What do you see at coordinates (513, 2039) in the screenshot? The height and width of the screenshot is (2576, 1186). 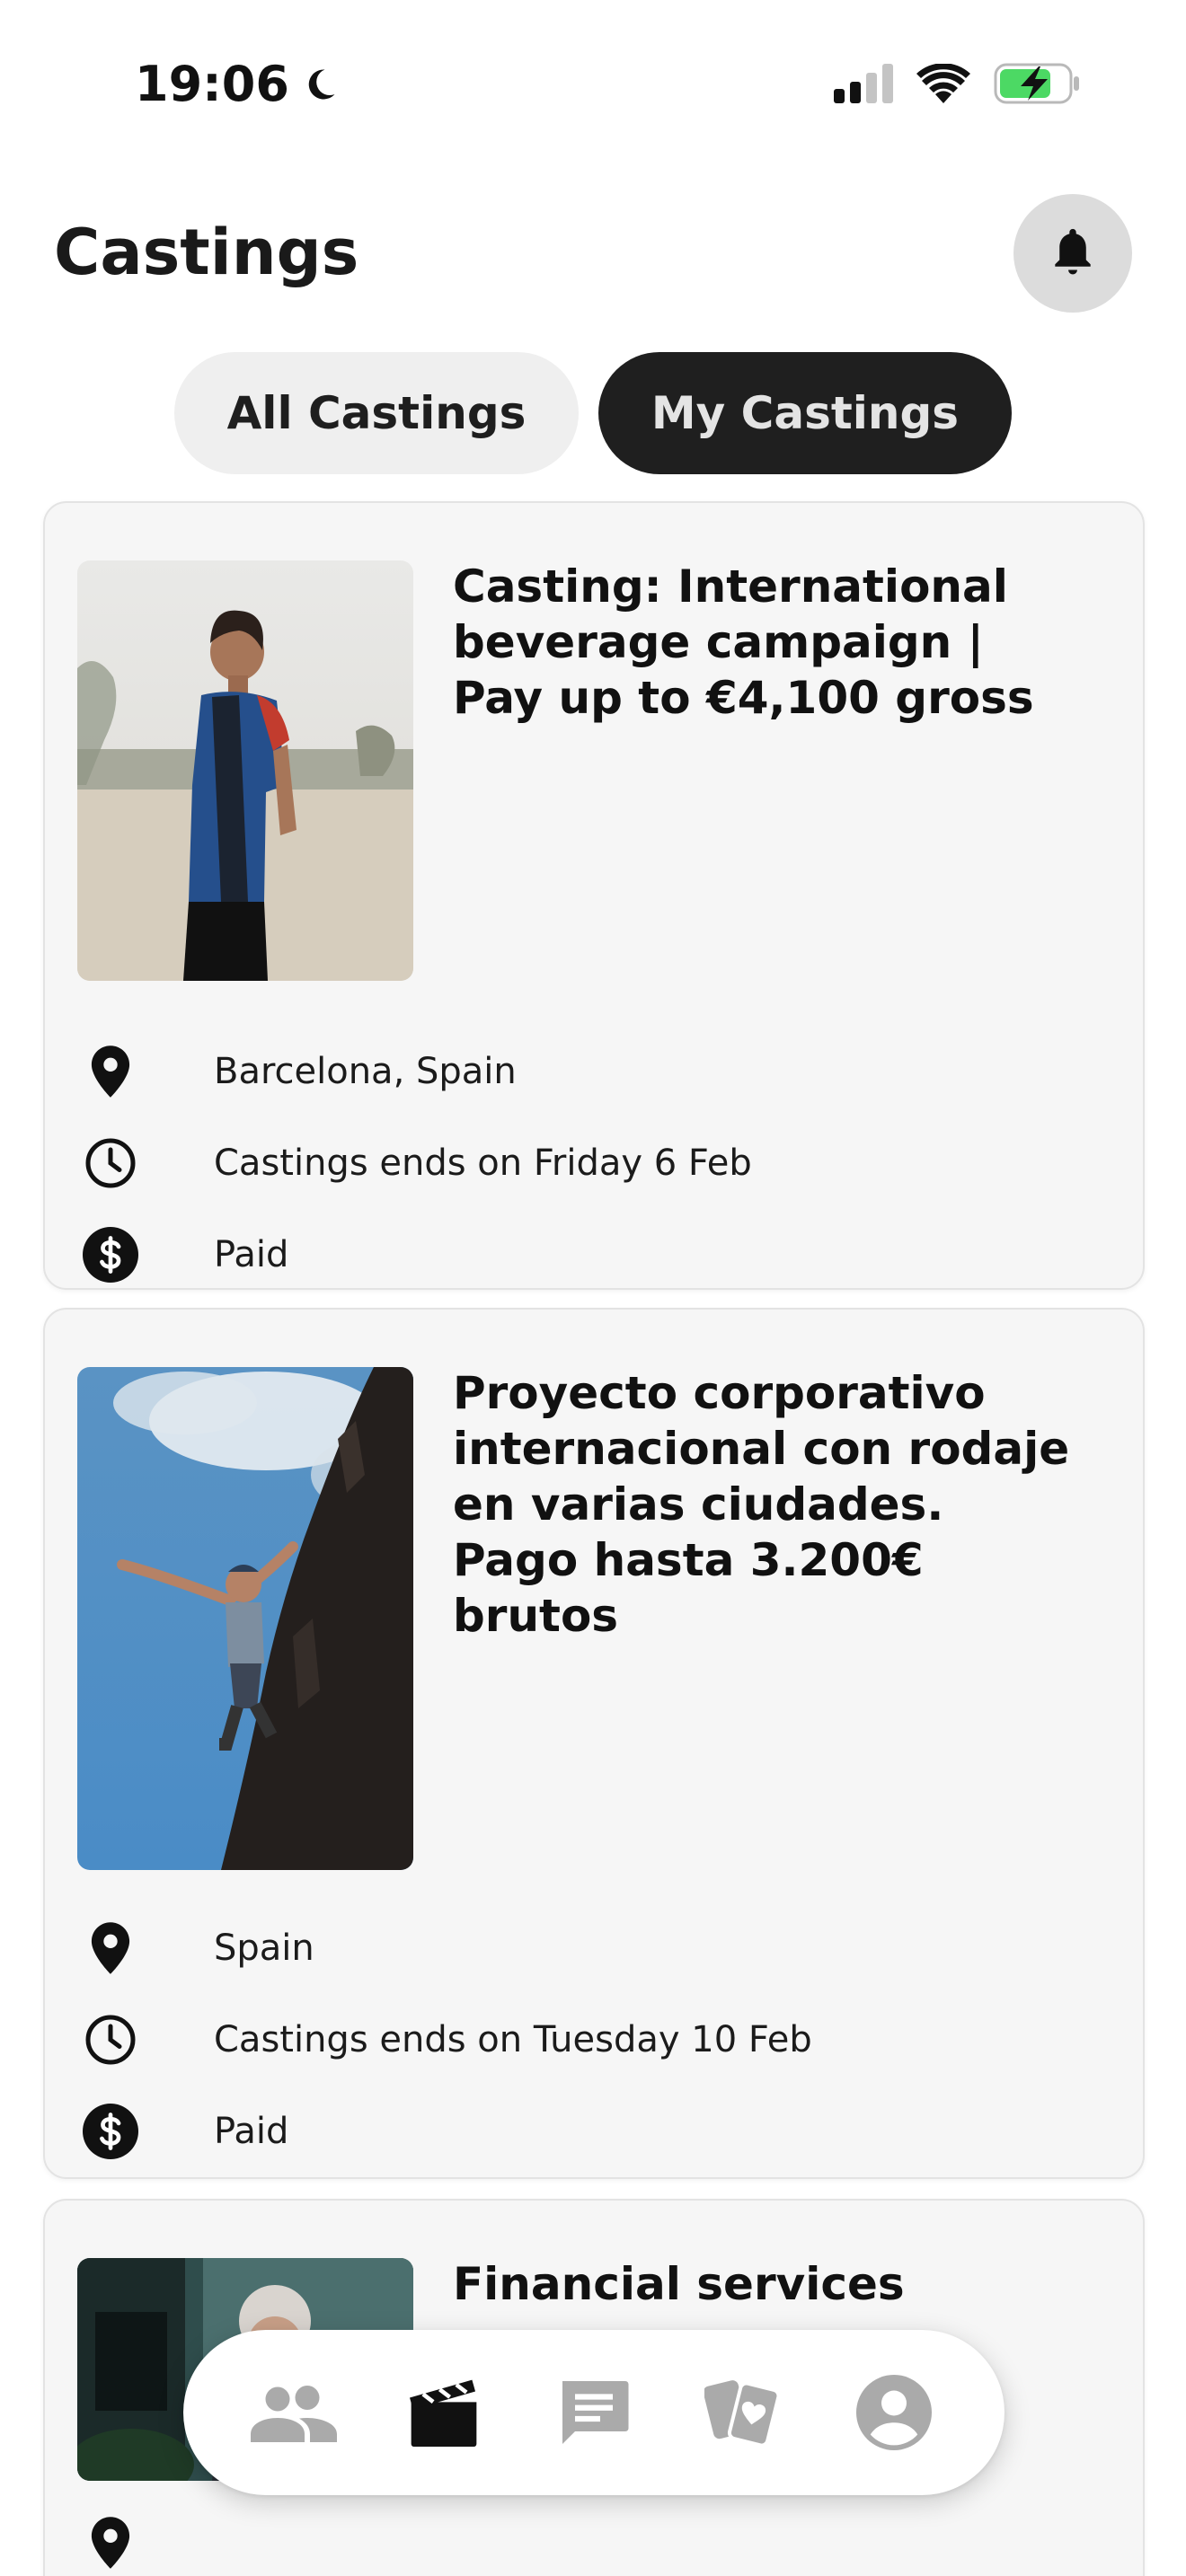 I see `deadline-text: Castings ends on Tuesday 10 Feb` at bounding box center [513, 2039].